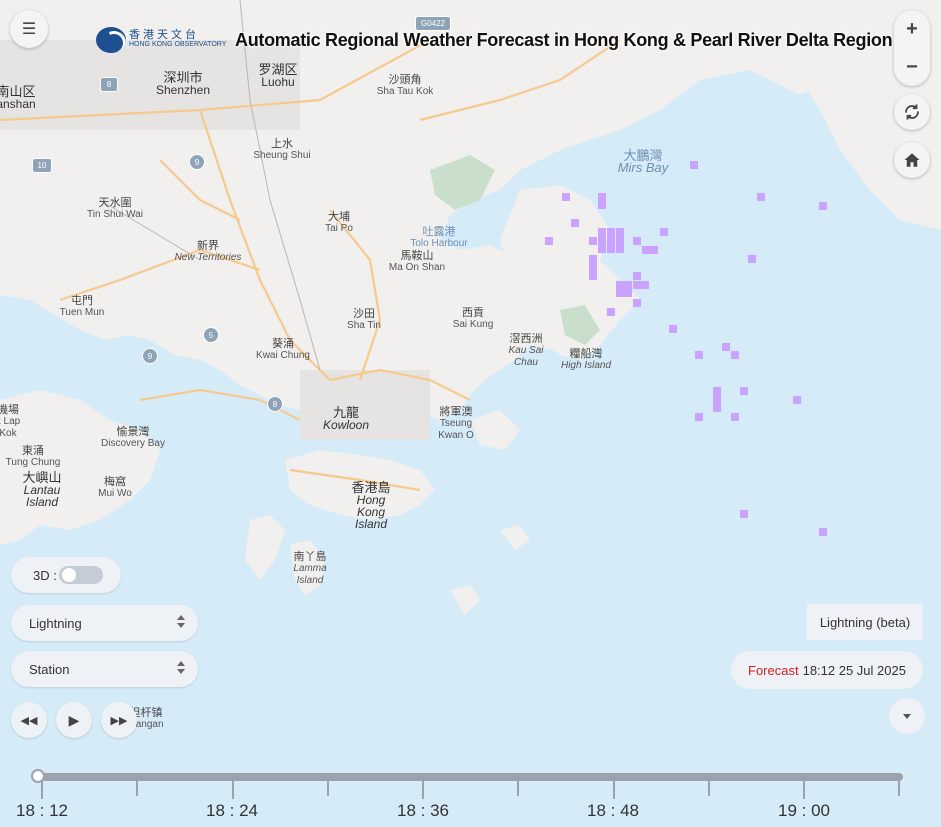 This screenshot has height=827, width=941. I want to click on forecast-label: Forecast, so click(773, 670).